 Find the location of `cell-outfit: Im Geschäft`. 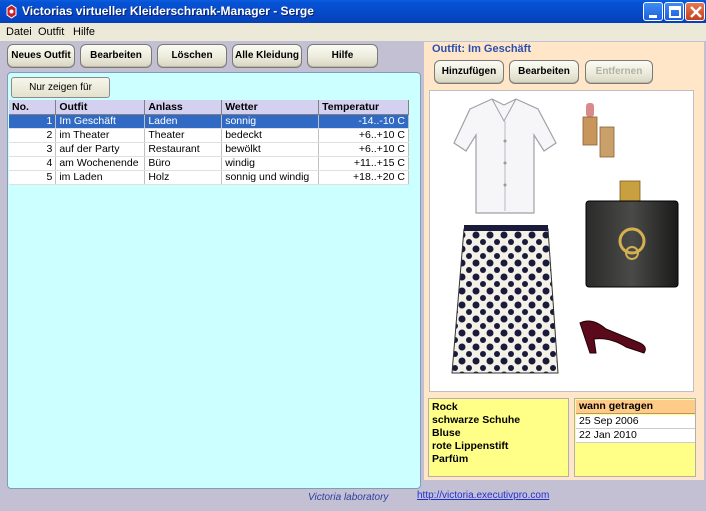

cell-outfit: Im Geschäft is located at coordinates (100, 121).